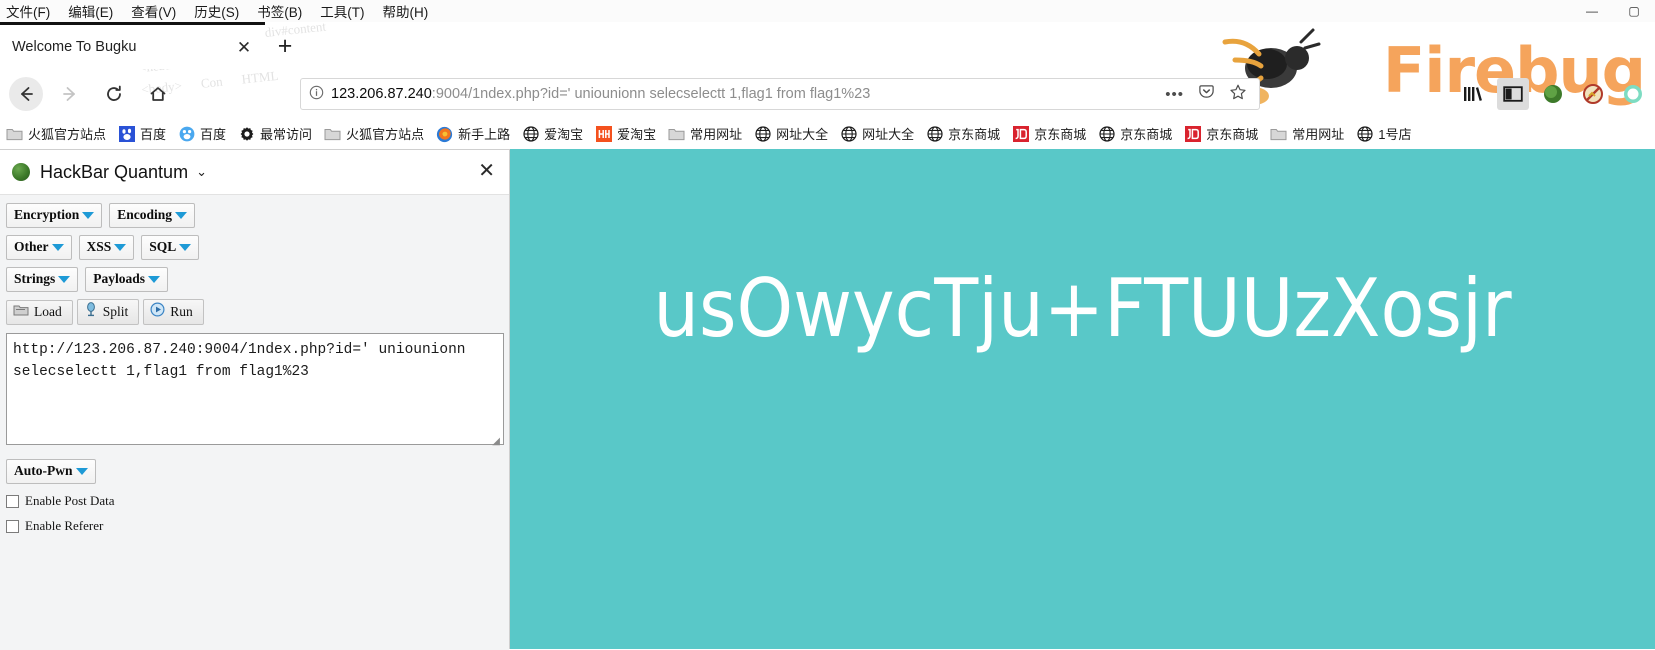 The width and height of the screenshot is (1655, 650). What do you see at coordinates (158, 94) in the screenshot?
I see `home-button` at bounding box center [158, 94].